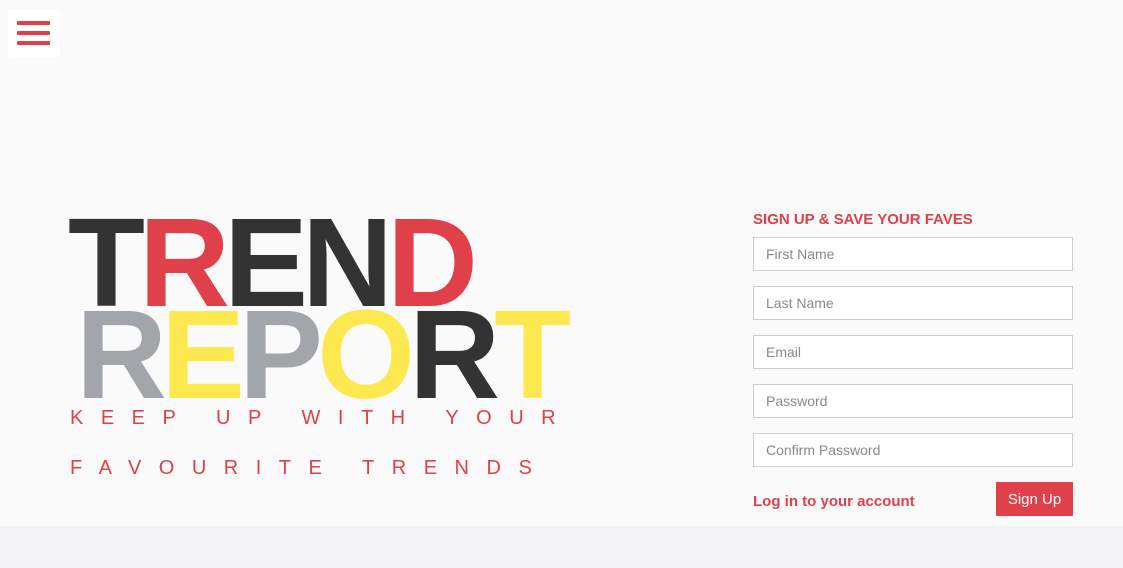 This screenshot has width=1123, height=568. I want to click on login-link: Log in to your account, so click(834, 501).